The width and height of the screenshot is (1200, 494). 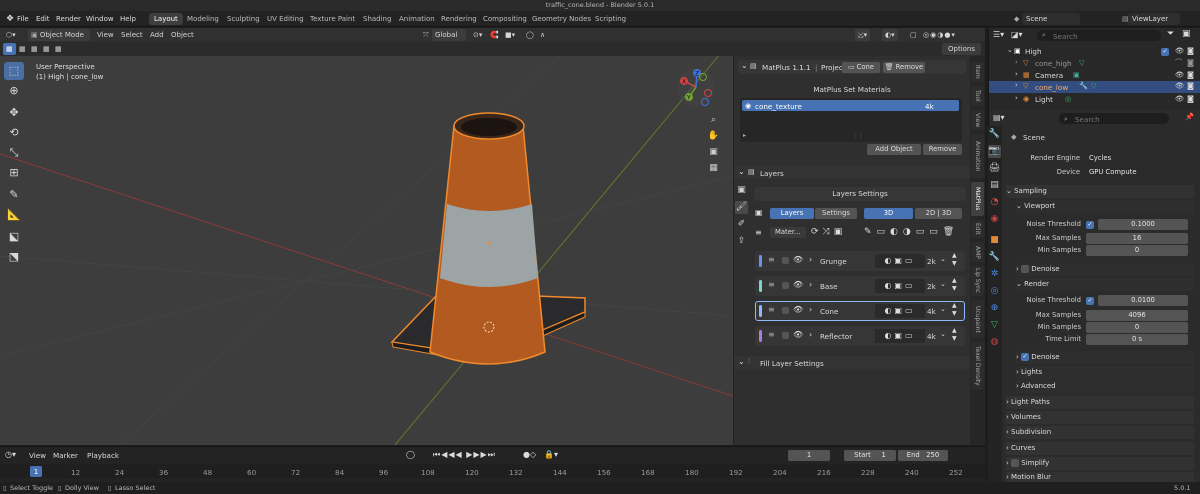 What do you see at coordinates (1137, 250) in the screenshot?
I see `viewport-min-samples-field: 0` at bounding box center [1137, 250].